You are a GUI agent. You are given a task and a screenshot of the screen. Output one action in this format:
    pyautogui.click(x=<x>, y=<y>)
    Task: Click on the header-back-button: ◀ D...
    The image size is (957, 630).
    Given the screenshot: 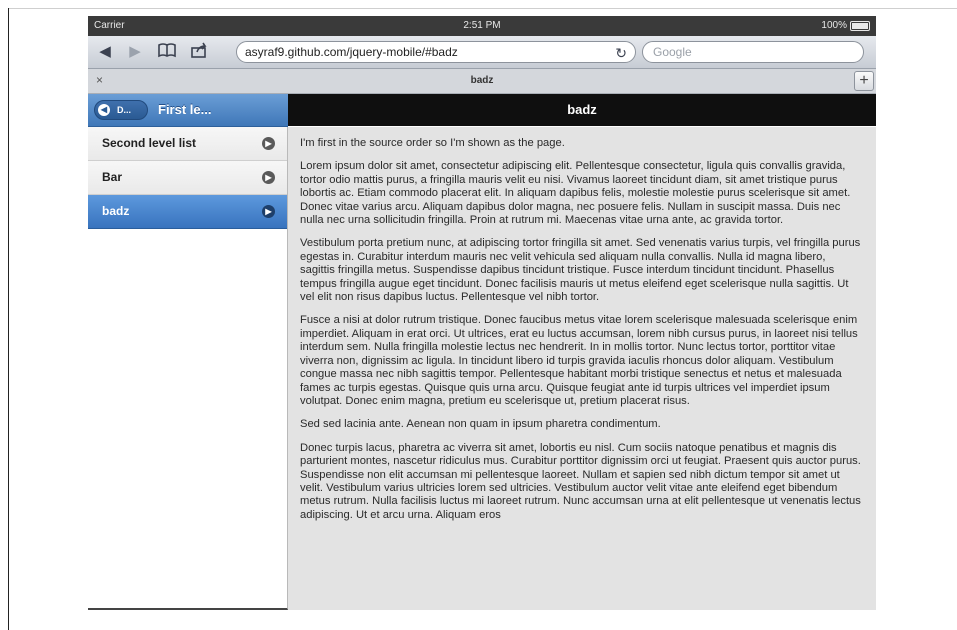 What is the action you would take?
    pyautogui.click(x=121, y=110)
    